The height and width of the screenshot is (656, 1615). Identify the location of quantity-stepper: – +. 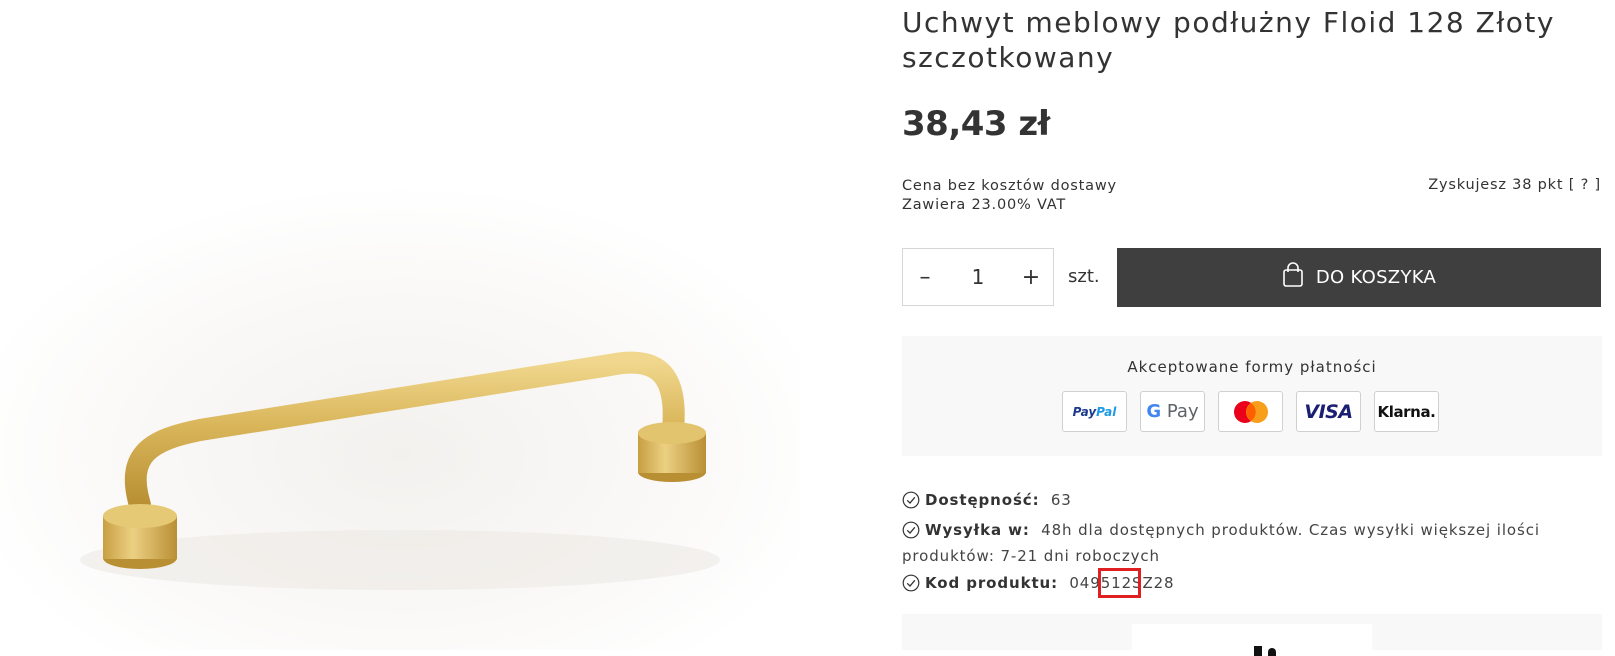
(978, 277).